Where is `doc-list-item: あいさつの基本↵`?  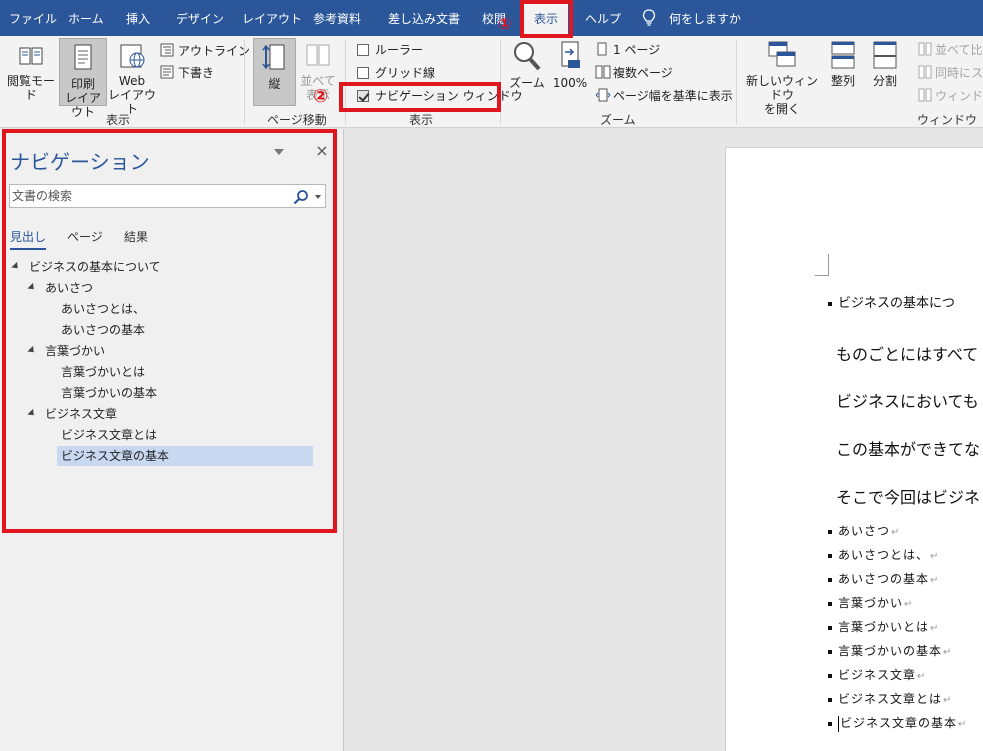
doc-list-item: あいさつの基本↵ is located at coordinates (883, 578).